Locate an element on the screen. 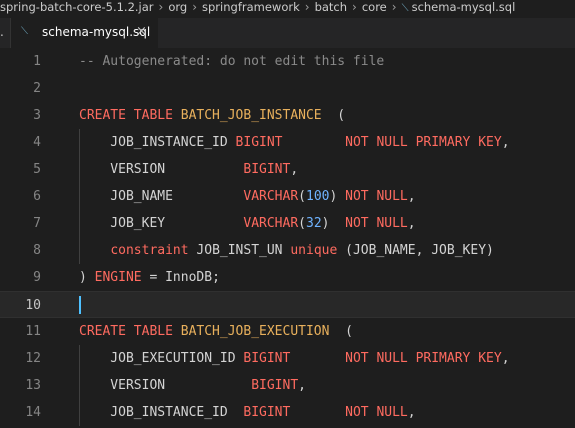 The width and height of the screenshot is (575, 428). code-line: 5 VERSION BIGINT, is located at coordinates (287, 169).